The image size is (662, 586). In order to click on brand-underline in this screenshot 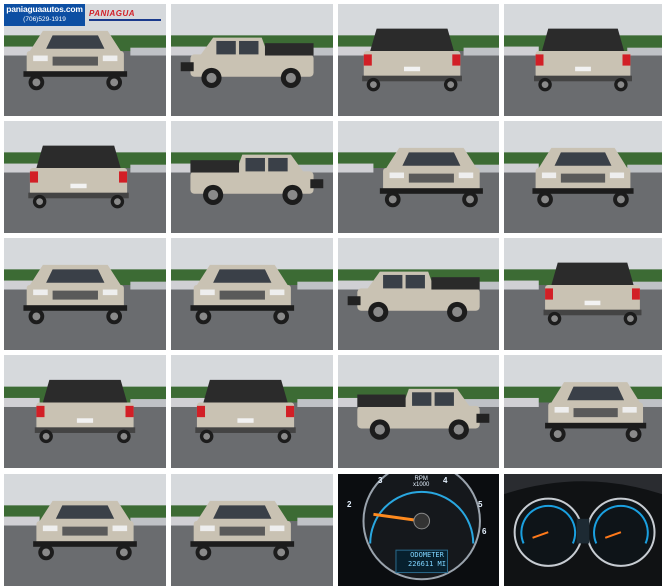, I will do `click(125, 20)`.